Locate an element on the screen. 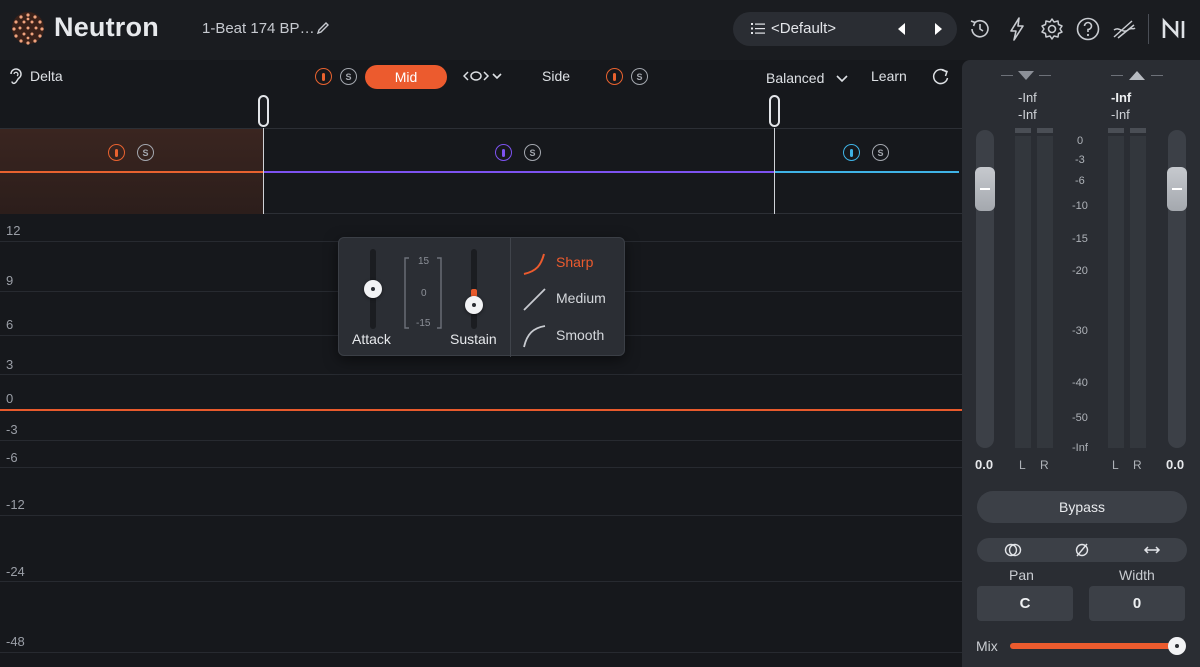  lightning-icon is located at coordinates (1017, 29).